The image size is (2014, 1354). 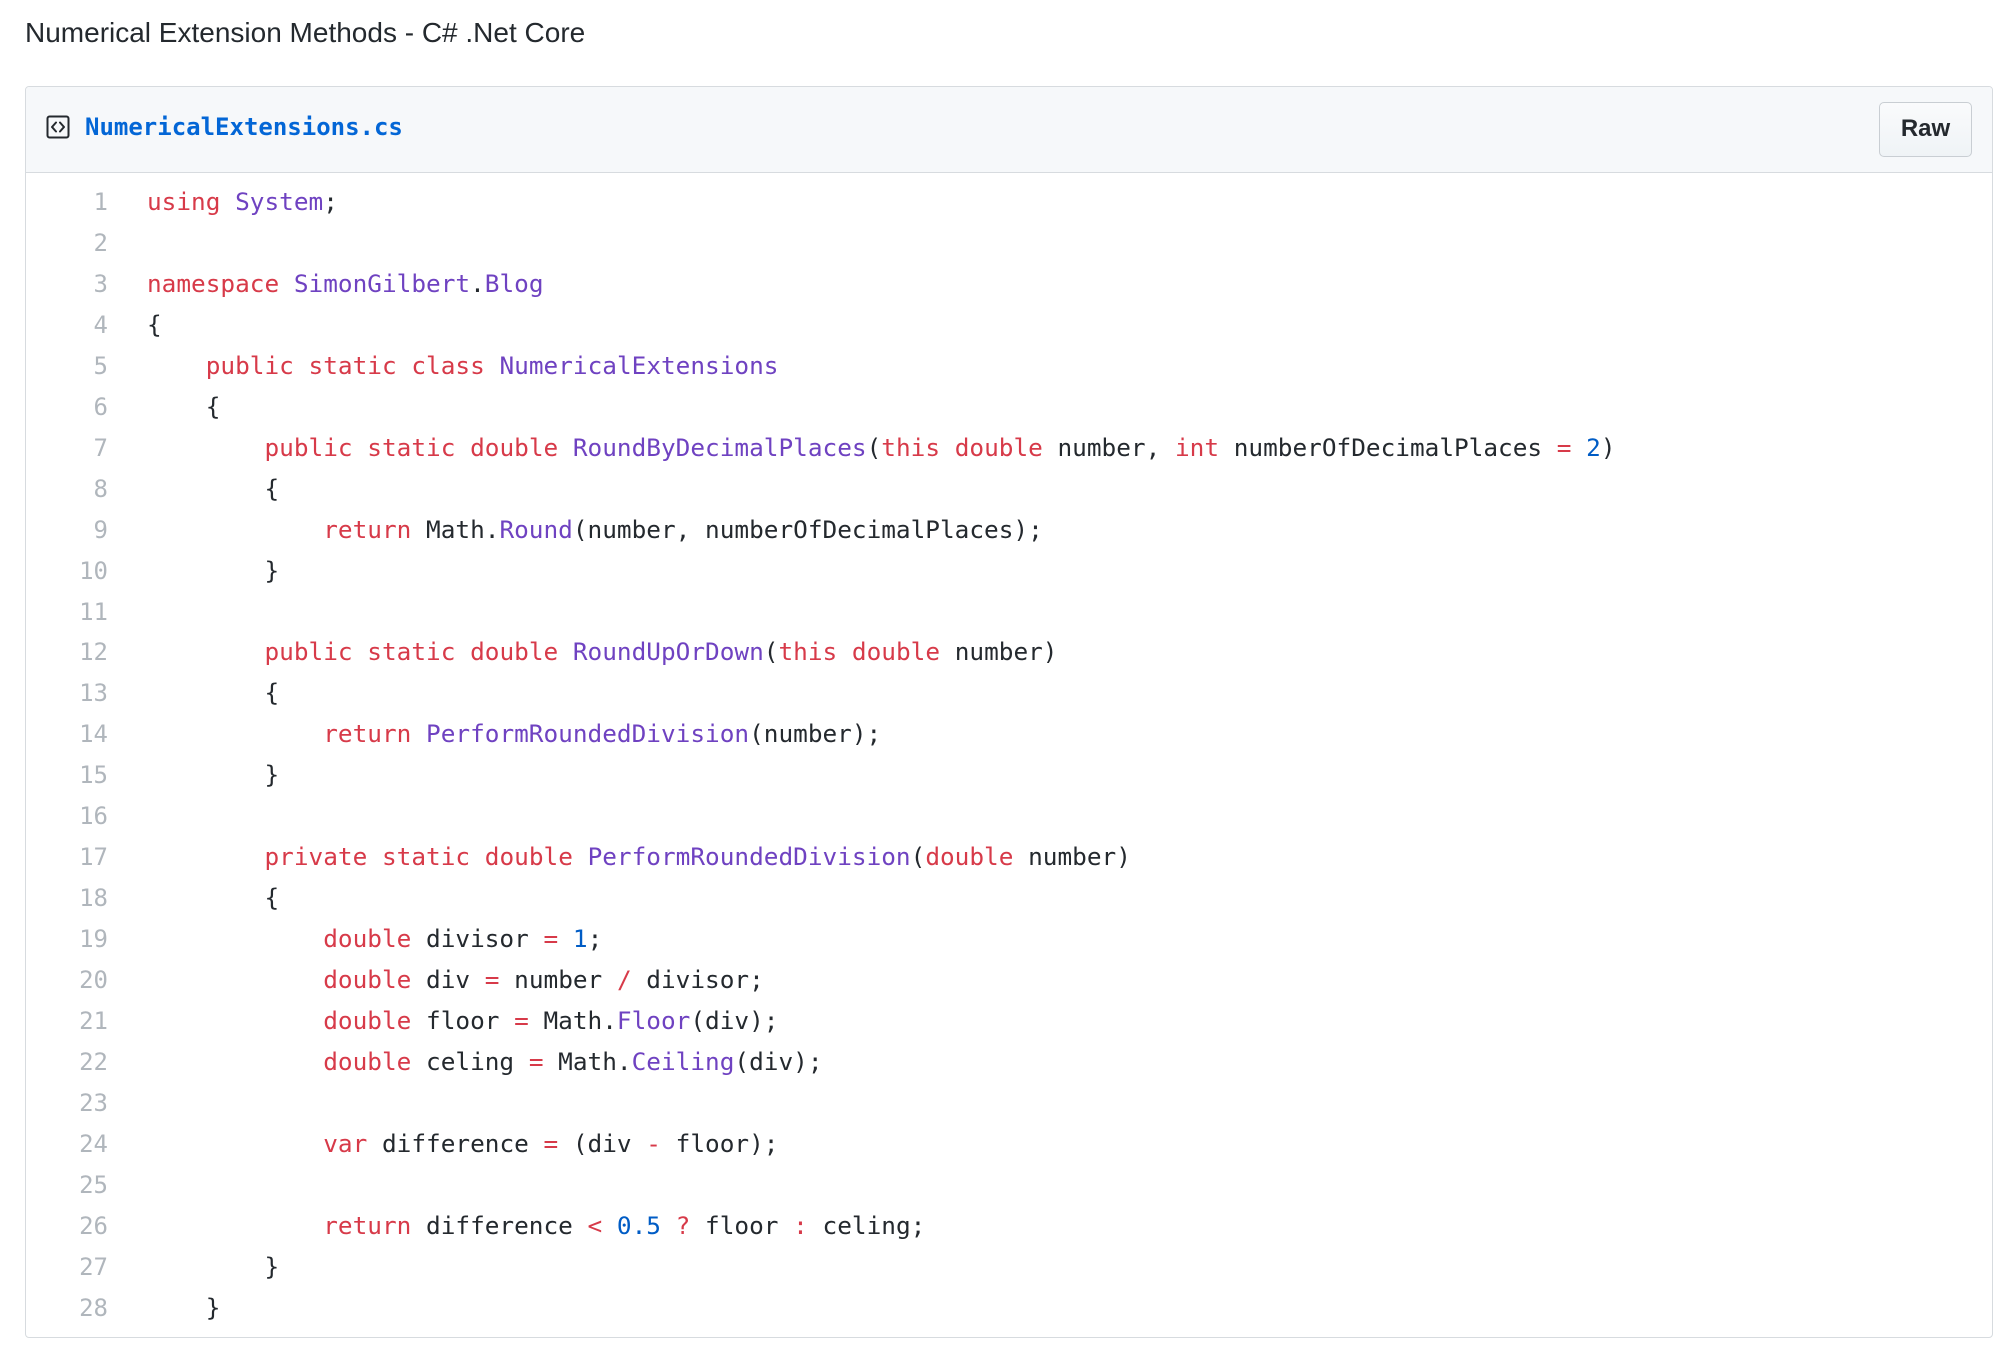 What do you see at coordinates (455, 980) in the screenshot?
I see `line-code: double div = number / divisor;` at bounding box center [455, 980].